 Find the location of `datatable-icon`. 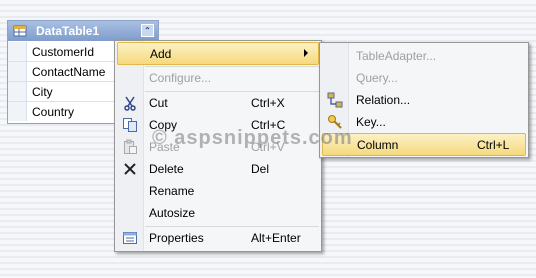

datatable-icon is located at coordinates (20, 31).